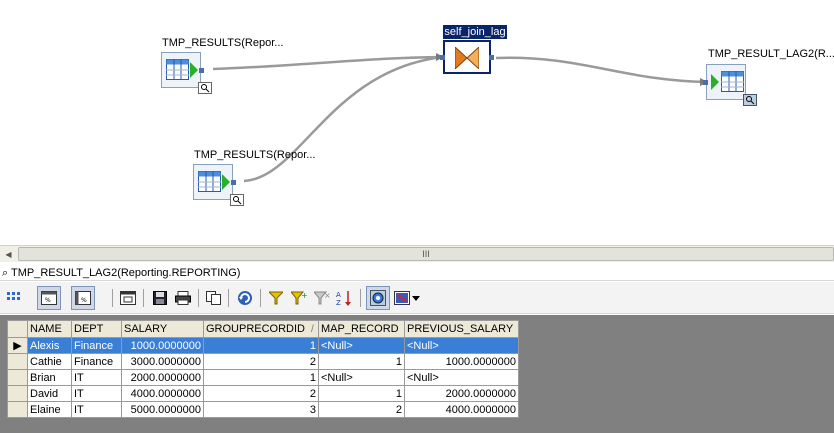 The width and height of the screenshot is (834, 433). What do you see at coordinates (49, 329) in the screenshot?
I see `column-header-name: NAME` at bounding box center [49, 329].